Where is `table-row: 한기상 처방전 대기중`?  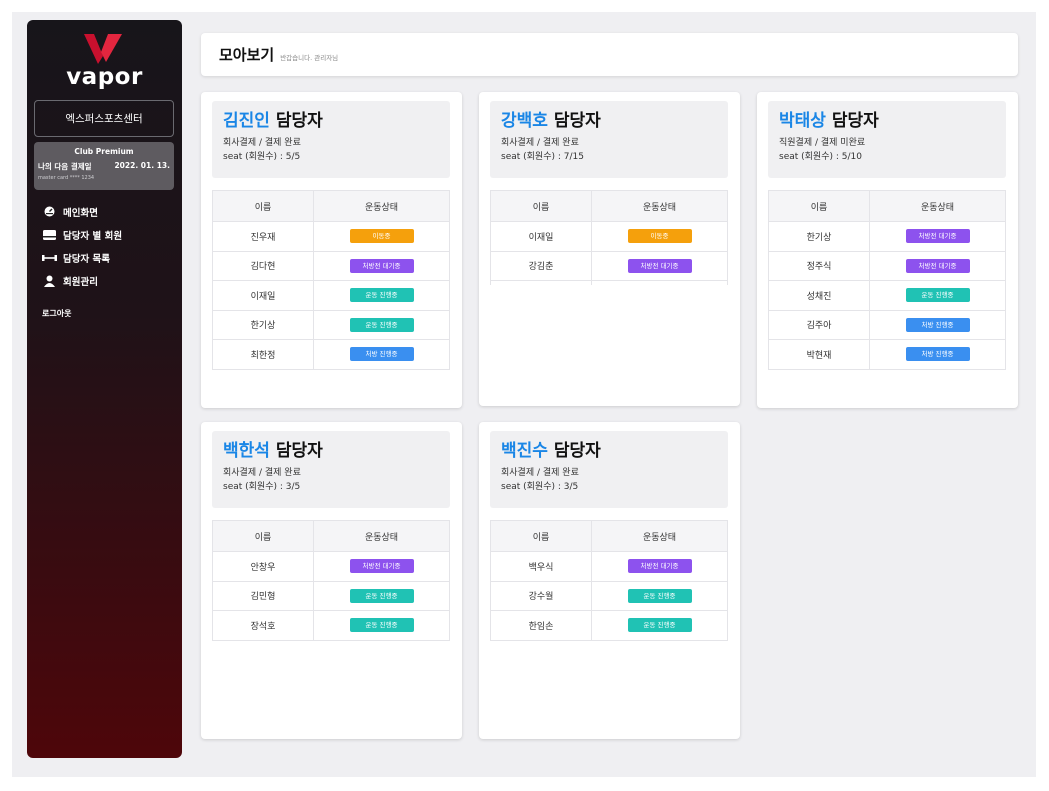 table-row: 한기상 처방전 대기중 is located at coordinates (887, 236).